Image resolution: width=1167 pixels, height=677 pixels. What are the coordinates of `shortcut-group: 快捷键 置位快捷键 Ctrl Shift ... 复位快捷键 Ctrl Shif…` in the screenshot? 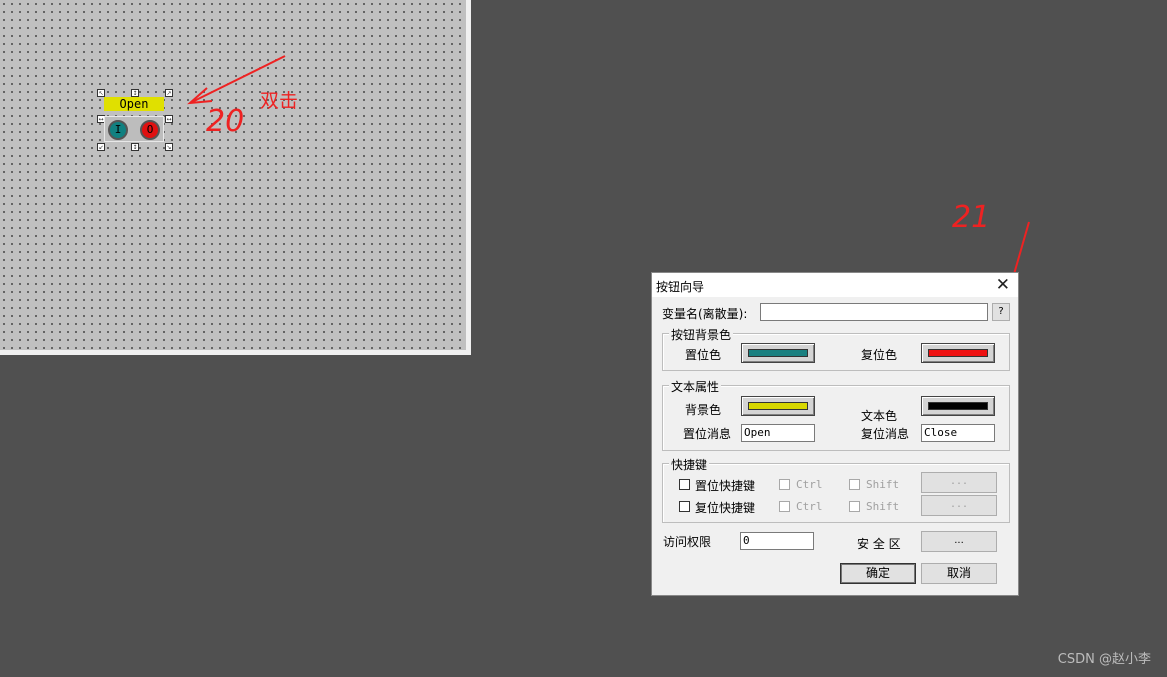 It's located at (836, 489).